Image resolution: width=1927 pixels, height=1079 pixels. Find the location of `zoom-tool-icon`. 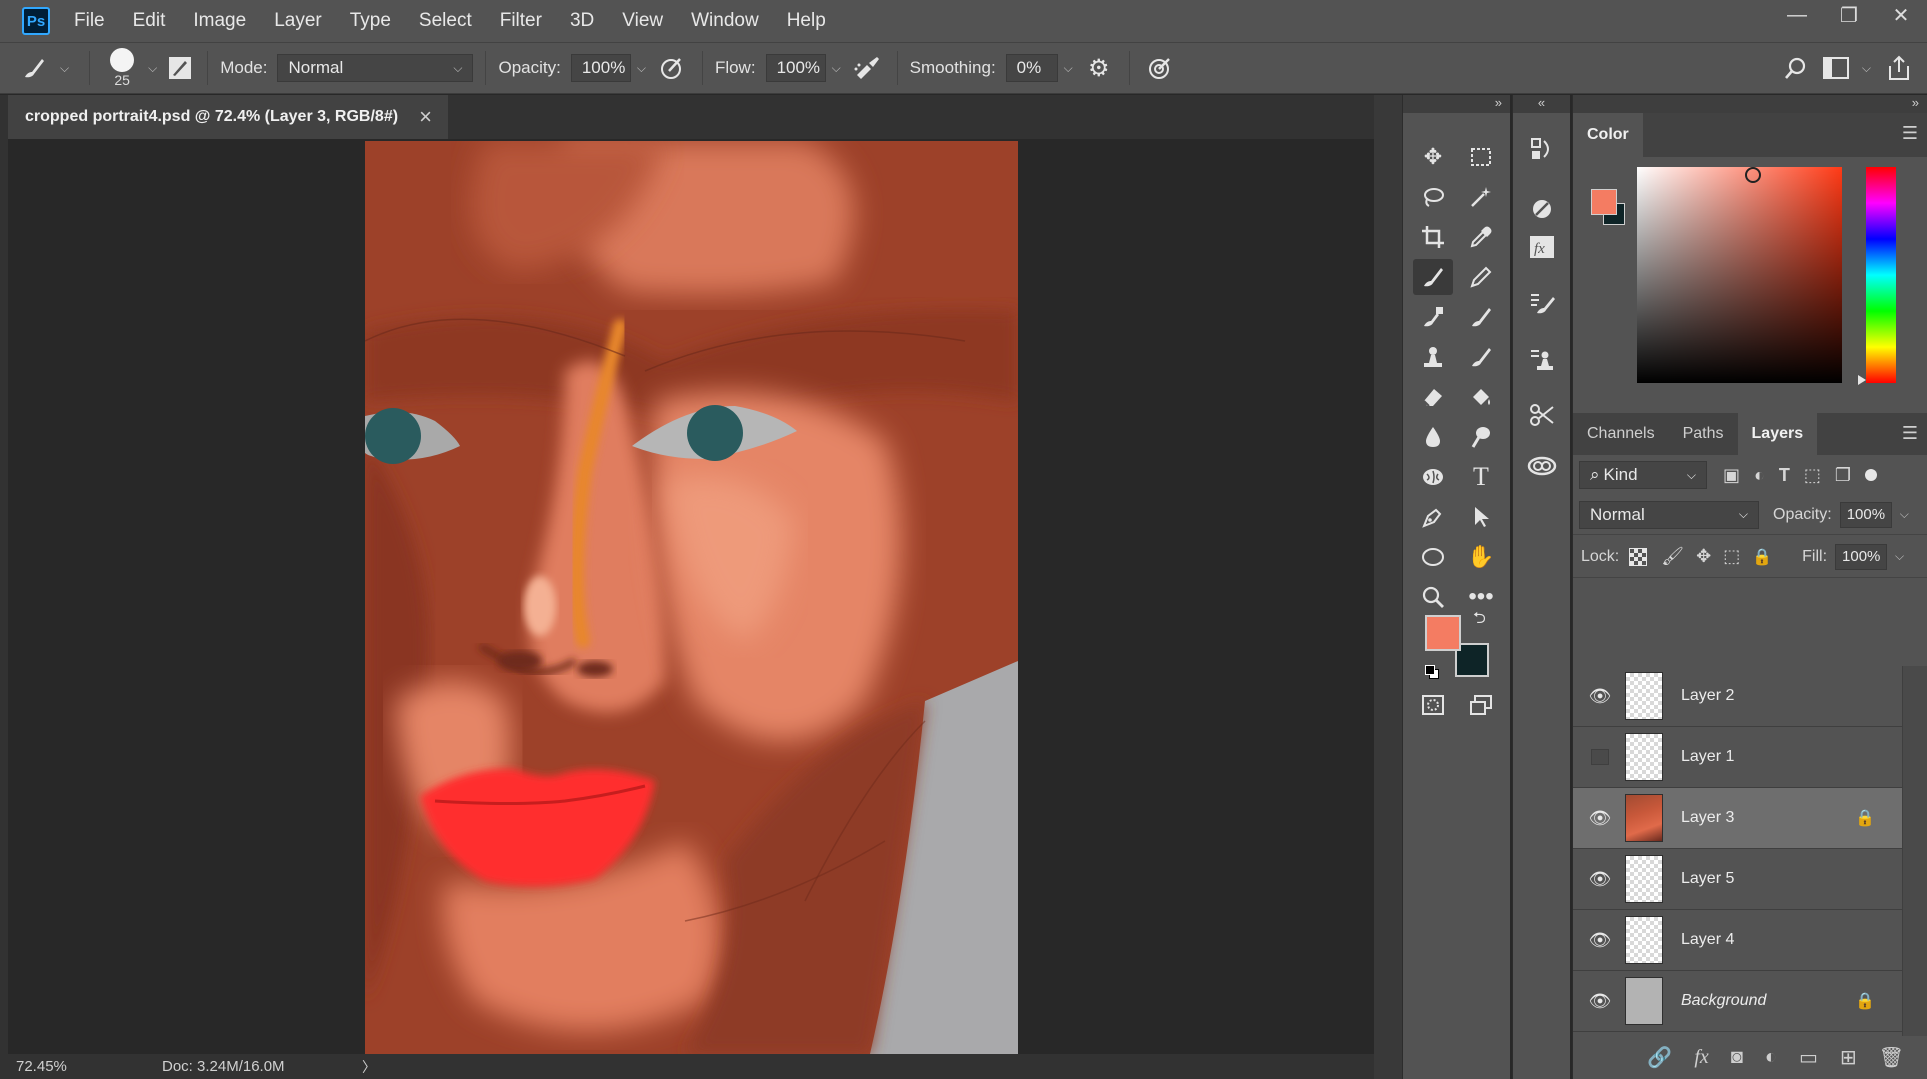

zoom-tool-icon is located at coordinates (1433, 597).